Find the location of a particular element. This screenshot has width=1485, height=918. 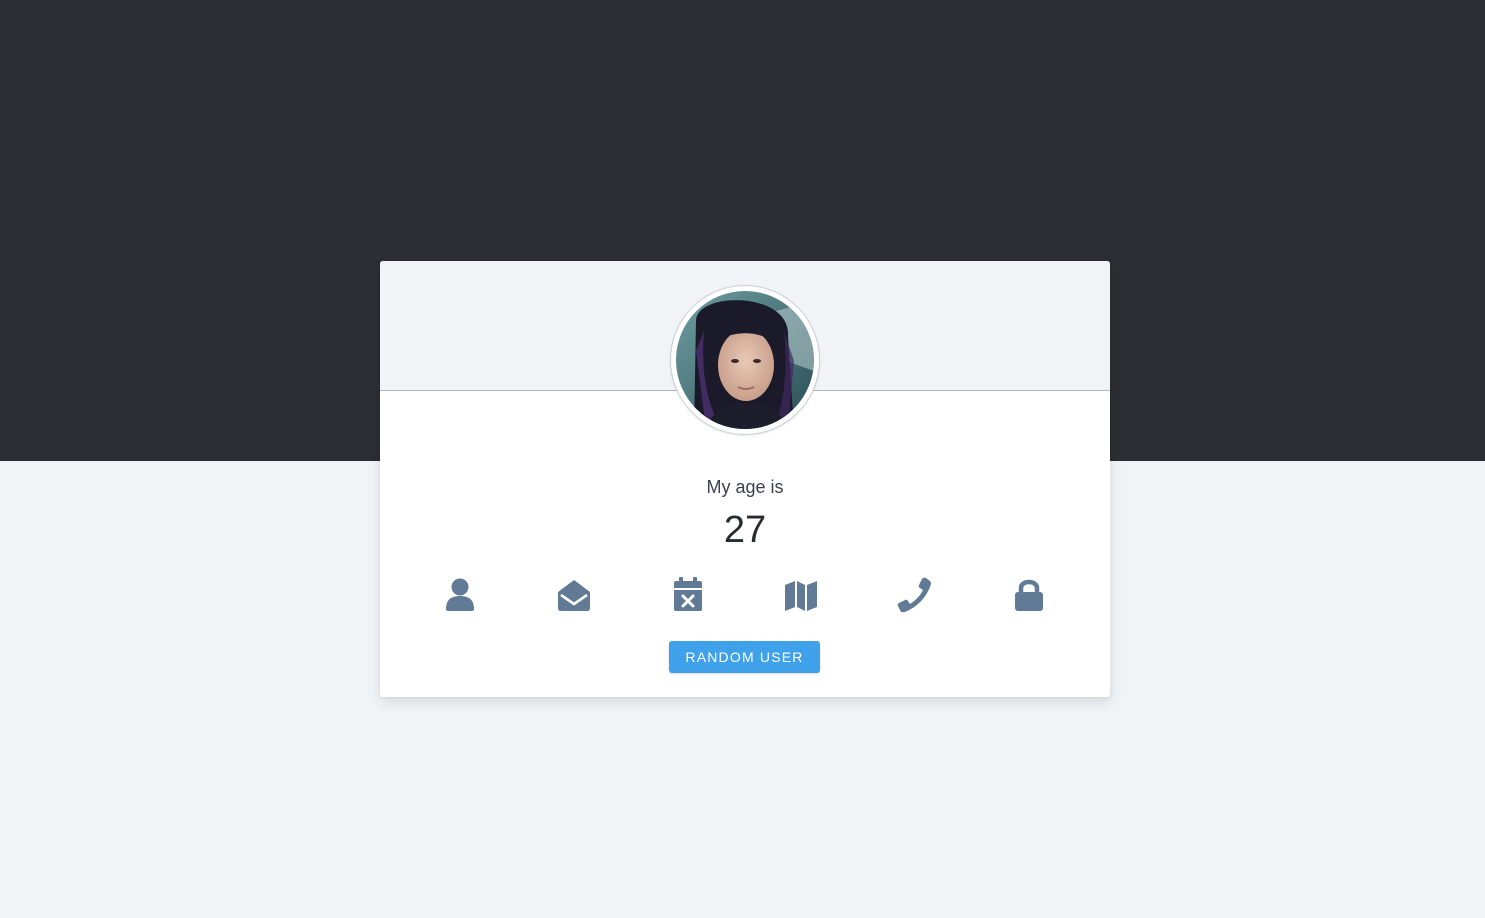

info-label: My age is is located at coordinates (745, 487).